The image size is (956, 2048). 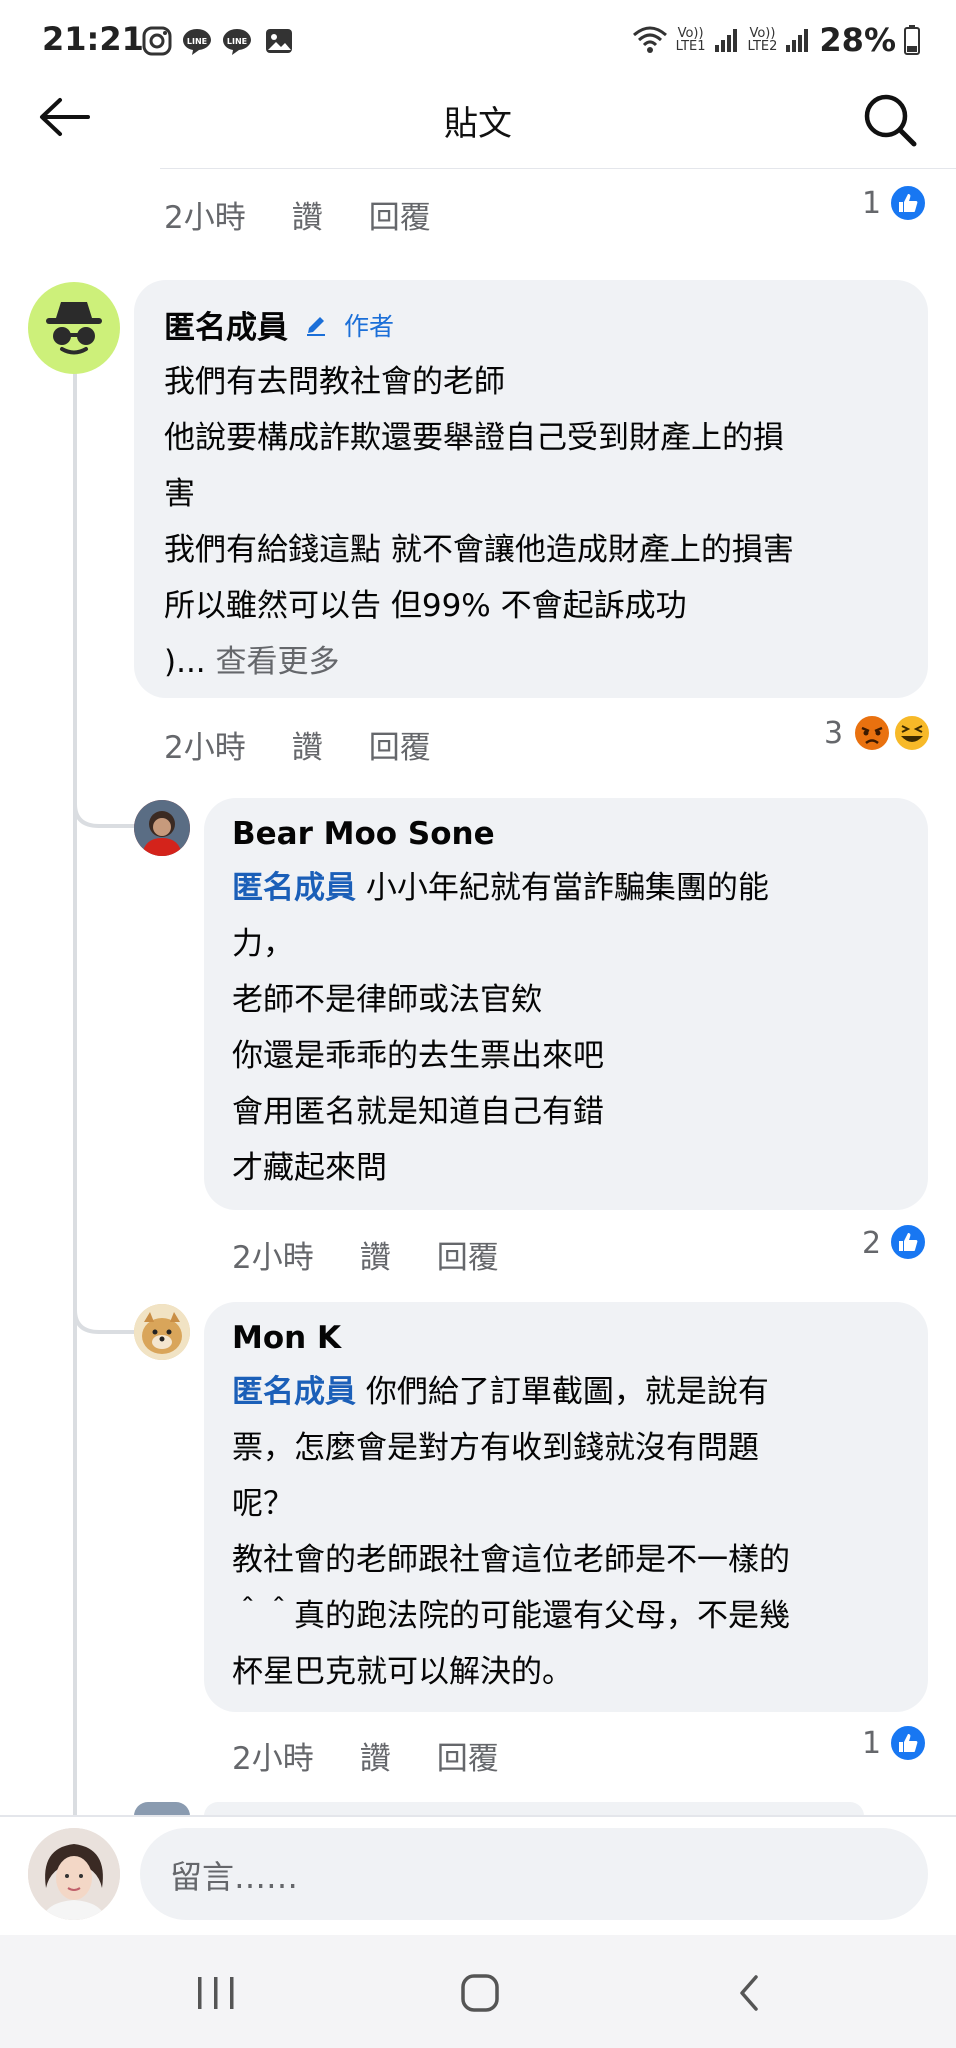 I want to click on instagram-icon, so click(x=157, y=41).